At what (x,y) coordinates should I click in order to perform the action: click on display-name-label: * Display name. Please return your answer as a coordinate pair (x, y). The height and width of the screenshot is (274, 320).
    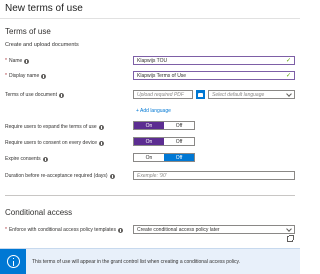
    Looking at the image, I should click on (26, 76).